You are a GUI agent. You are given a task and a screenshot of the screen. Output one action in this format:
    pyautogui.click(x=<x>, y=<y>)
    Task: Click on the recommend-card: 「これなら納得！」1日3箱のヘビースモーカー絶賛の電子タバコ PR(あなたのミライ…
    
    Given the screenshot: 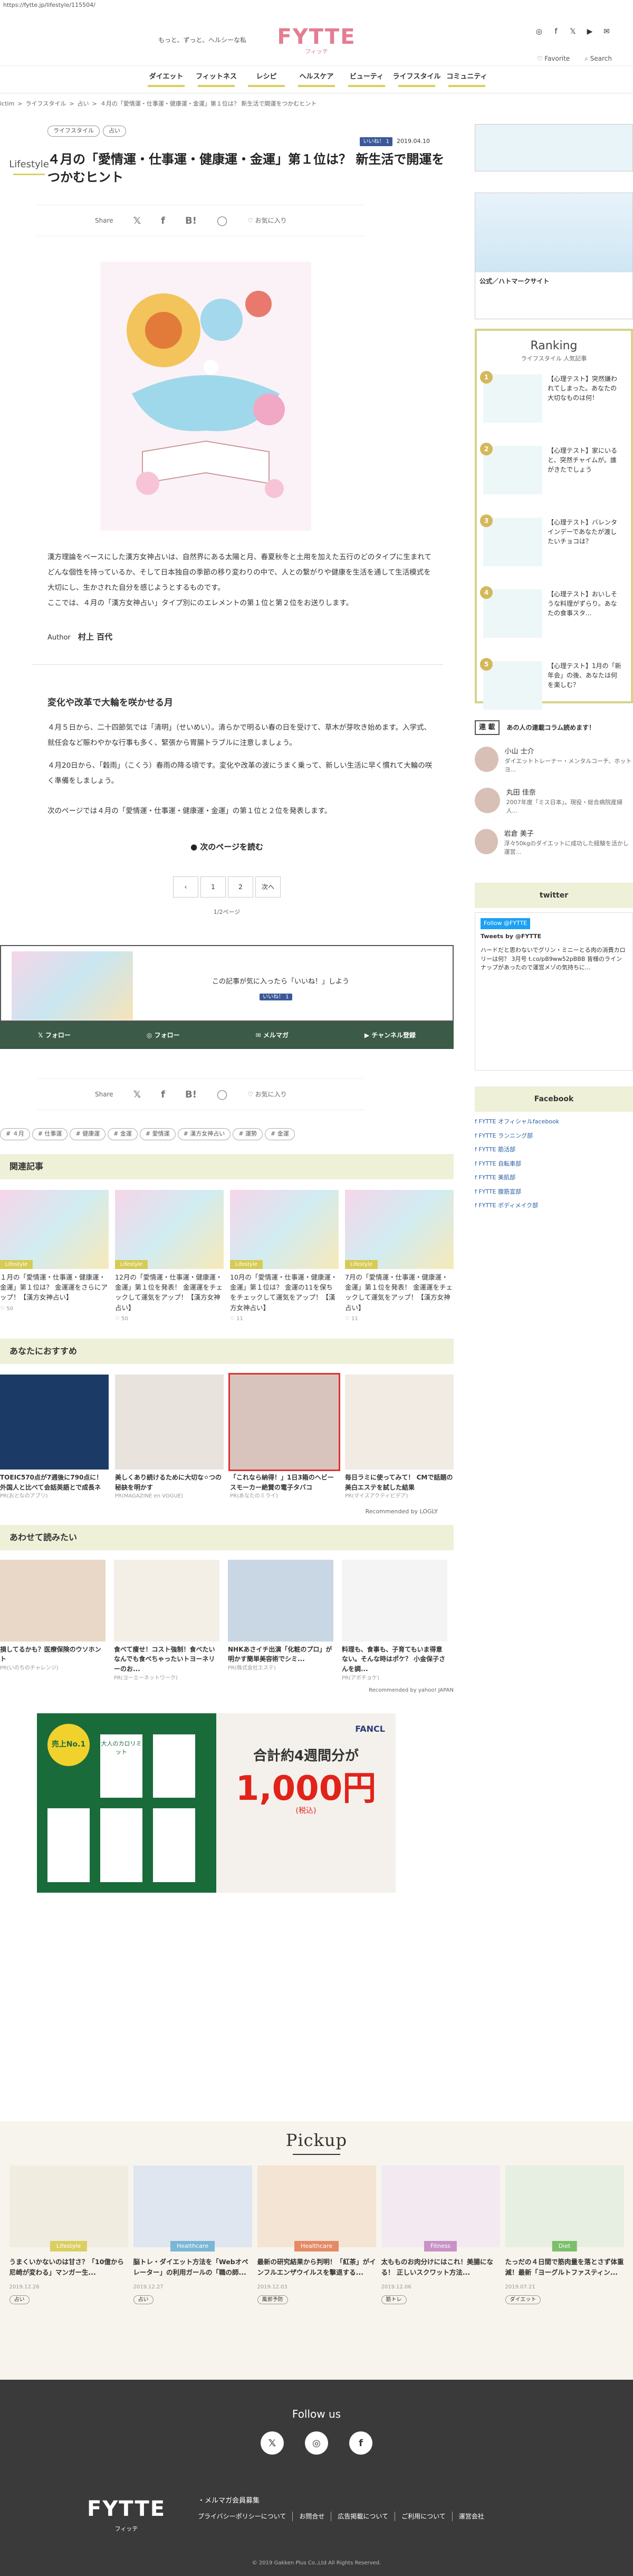 What is the action you would take?
    pyautogui.click(x=284, y=1436)
    